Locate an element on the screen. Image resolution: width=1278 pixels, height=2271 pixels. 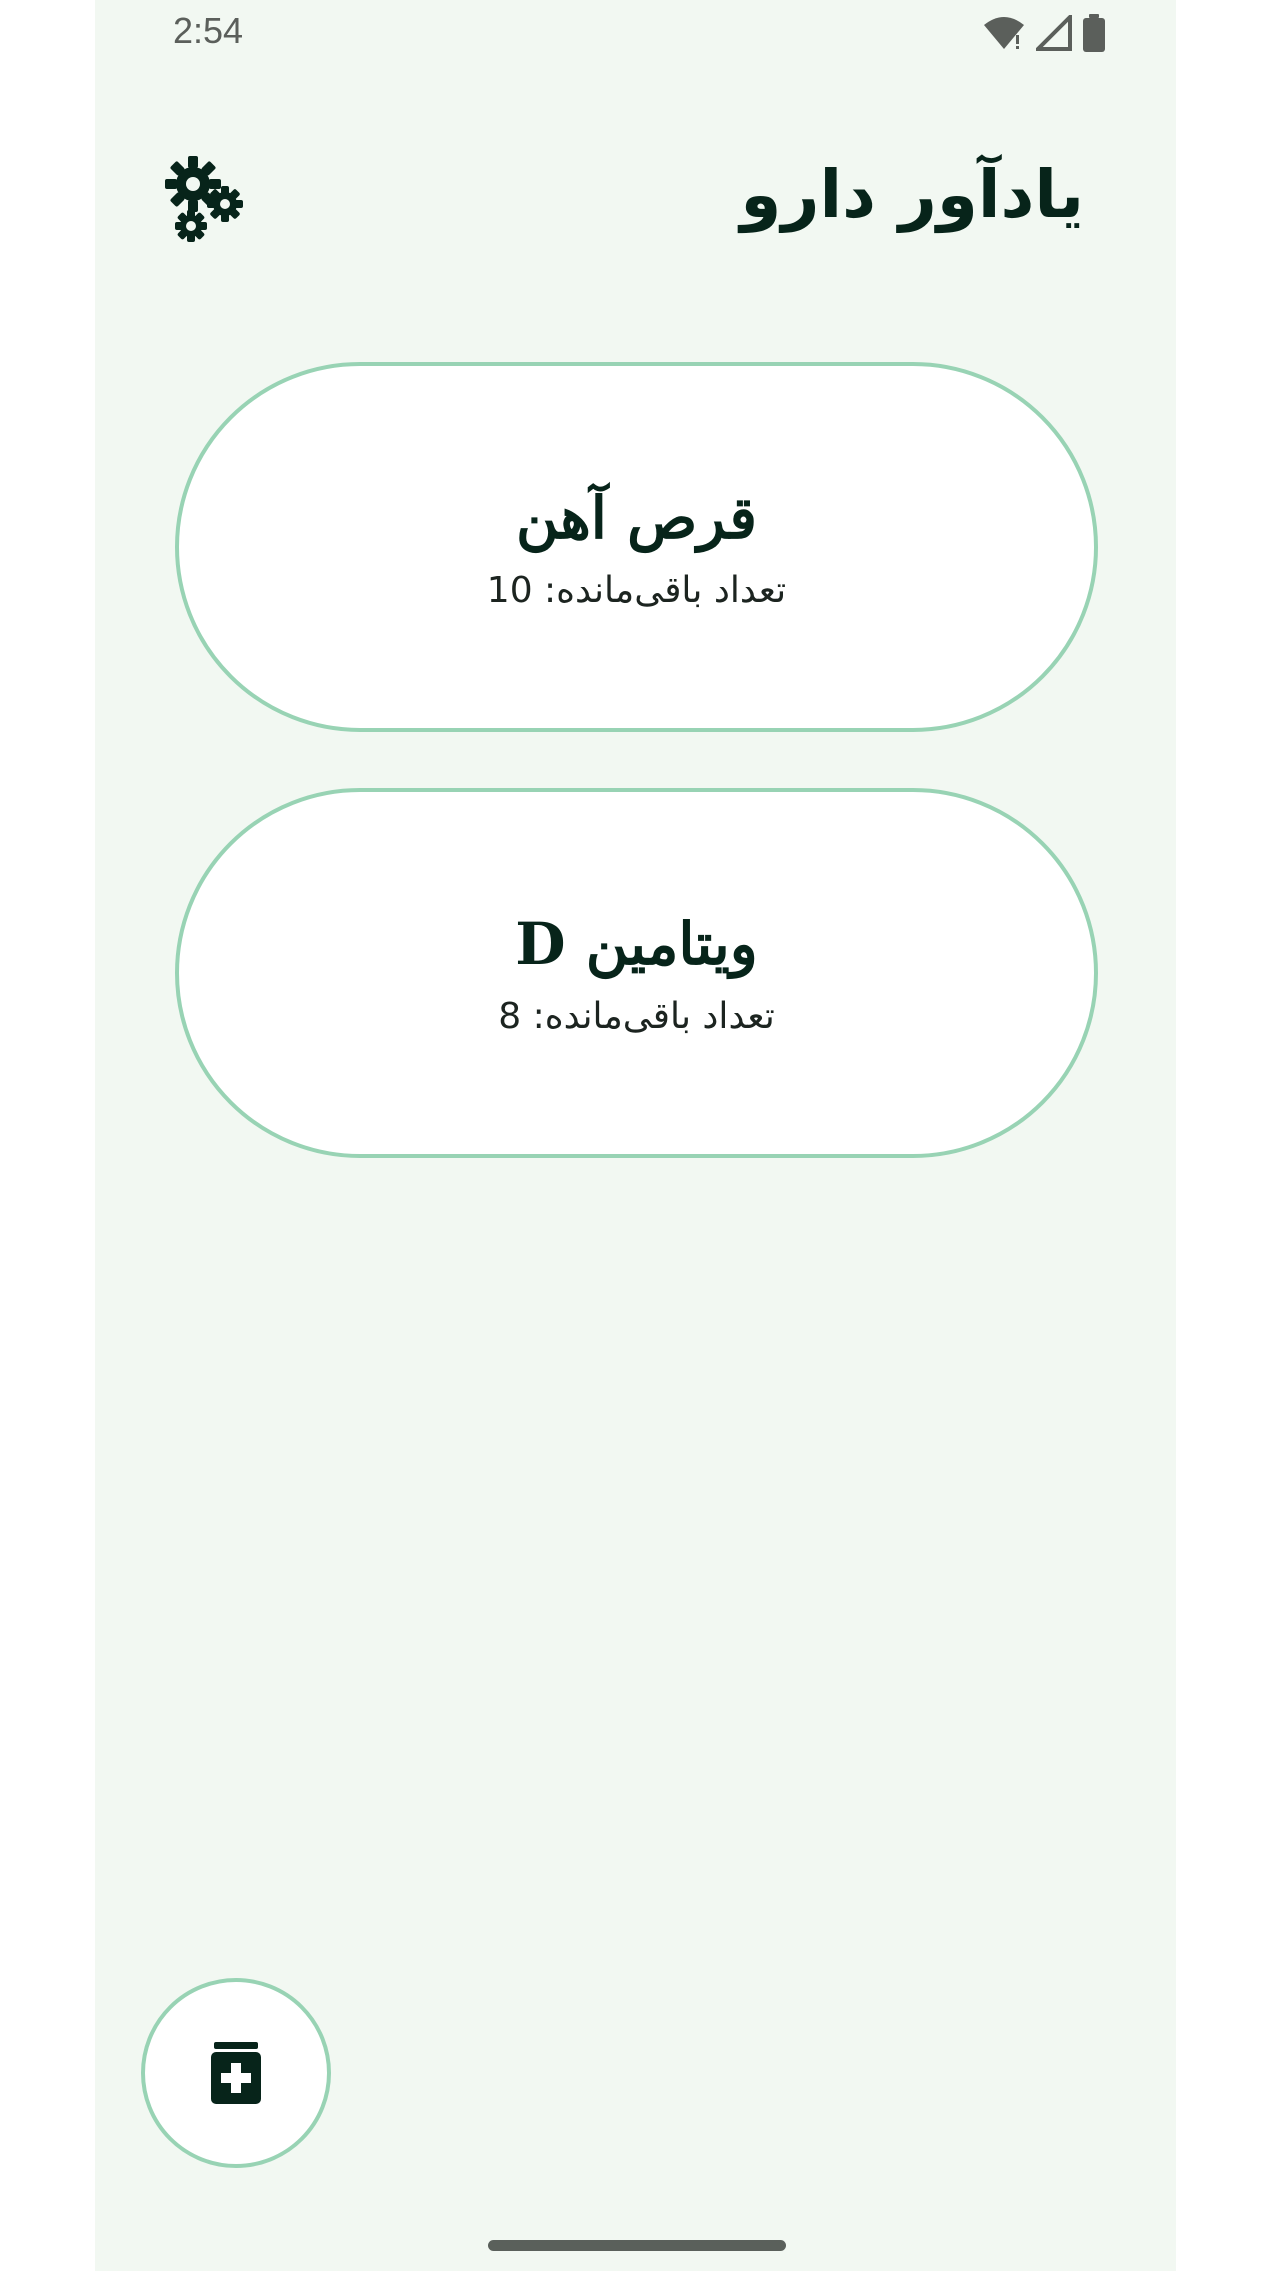
medication-card-iron: قرص آهن تعداد باقی‌مانده: 10 is located at coordinates (636, 547).